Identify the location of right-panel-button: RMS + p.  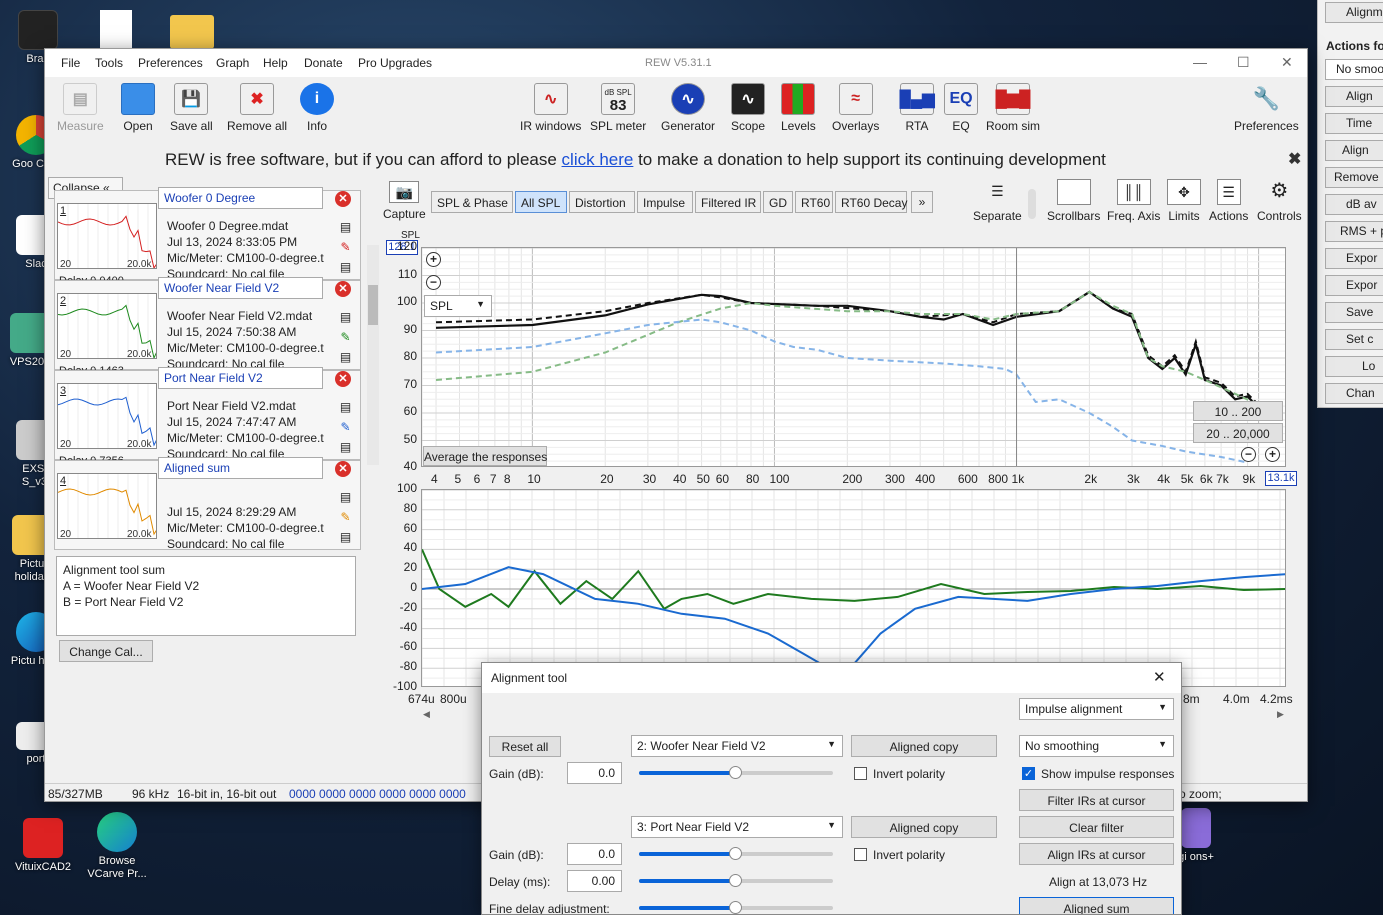
(1354, 231).